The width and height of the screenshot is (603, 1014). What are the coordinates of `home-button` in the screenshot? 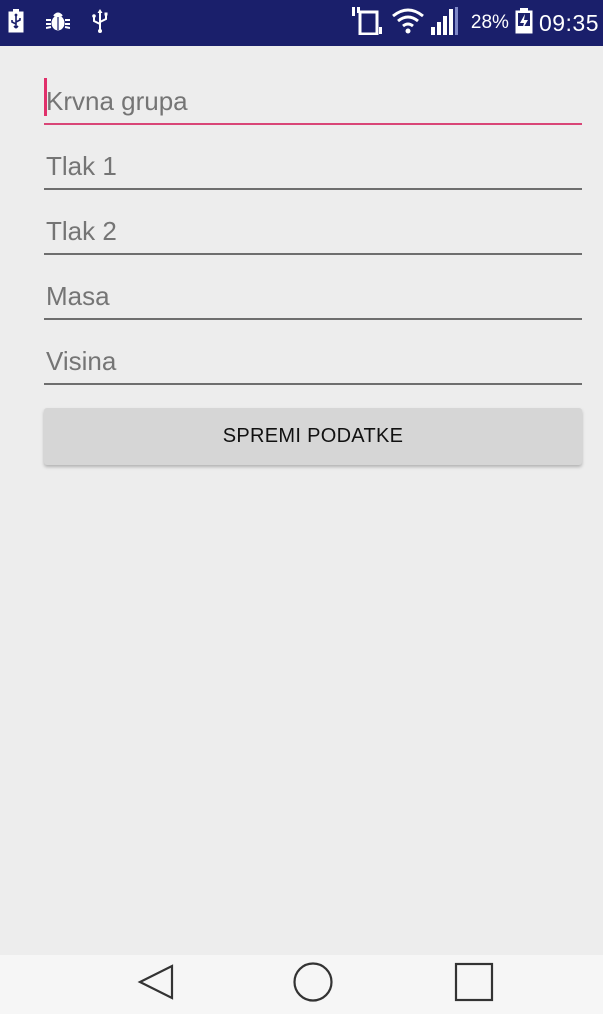 It's located at (313, 984).